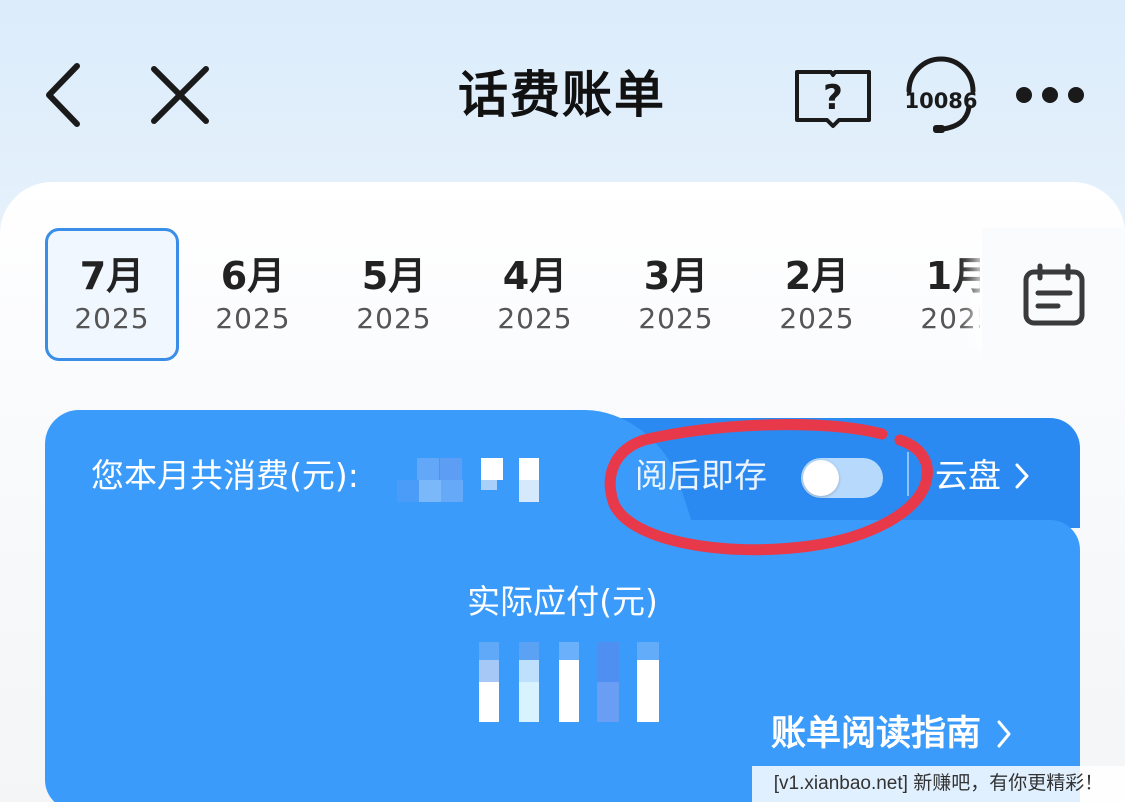 The image size is (1125, 802). I want to click on cloud-drive-link: 云盘, so click(982, 476).